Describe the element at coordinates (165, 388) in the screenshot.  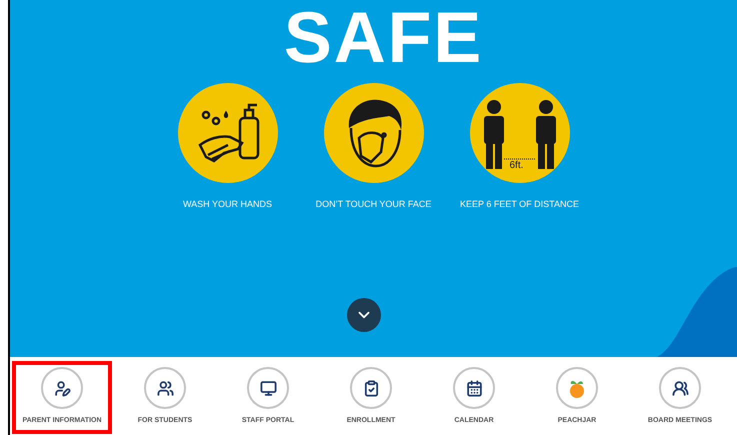
I see `two-people-icon` at that location.